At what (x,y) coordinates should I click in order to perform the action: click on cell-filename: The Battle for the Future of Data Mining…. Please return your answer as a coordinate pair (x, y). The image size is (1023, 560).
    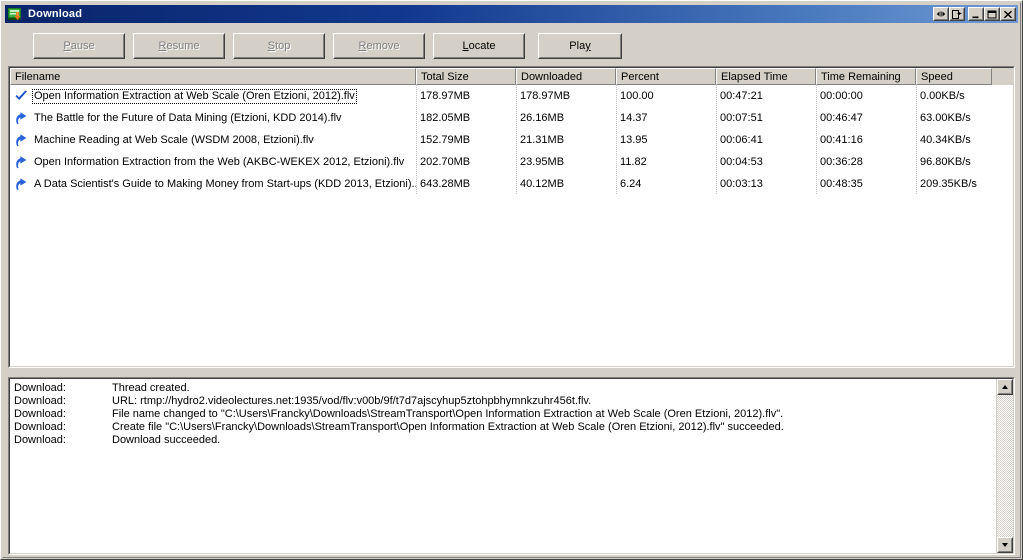
    Looking at the image, I should click on (213, 118).